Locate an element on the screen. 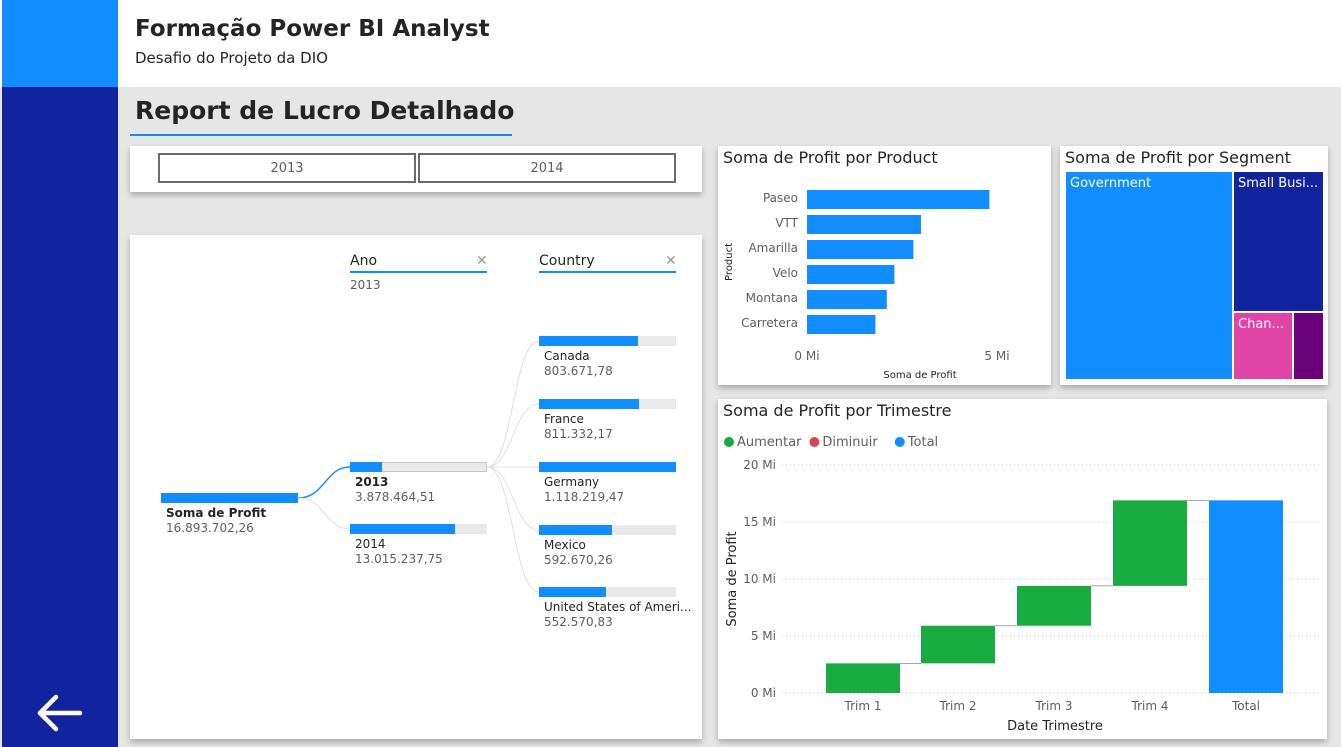 The width and height of the screenshot is (1341, 747). y-tick-label: 0 Mi is located at coordinates (763, 693).